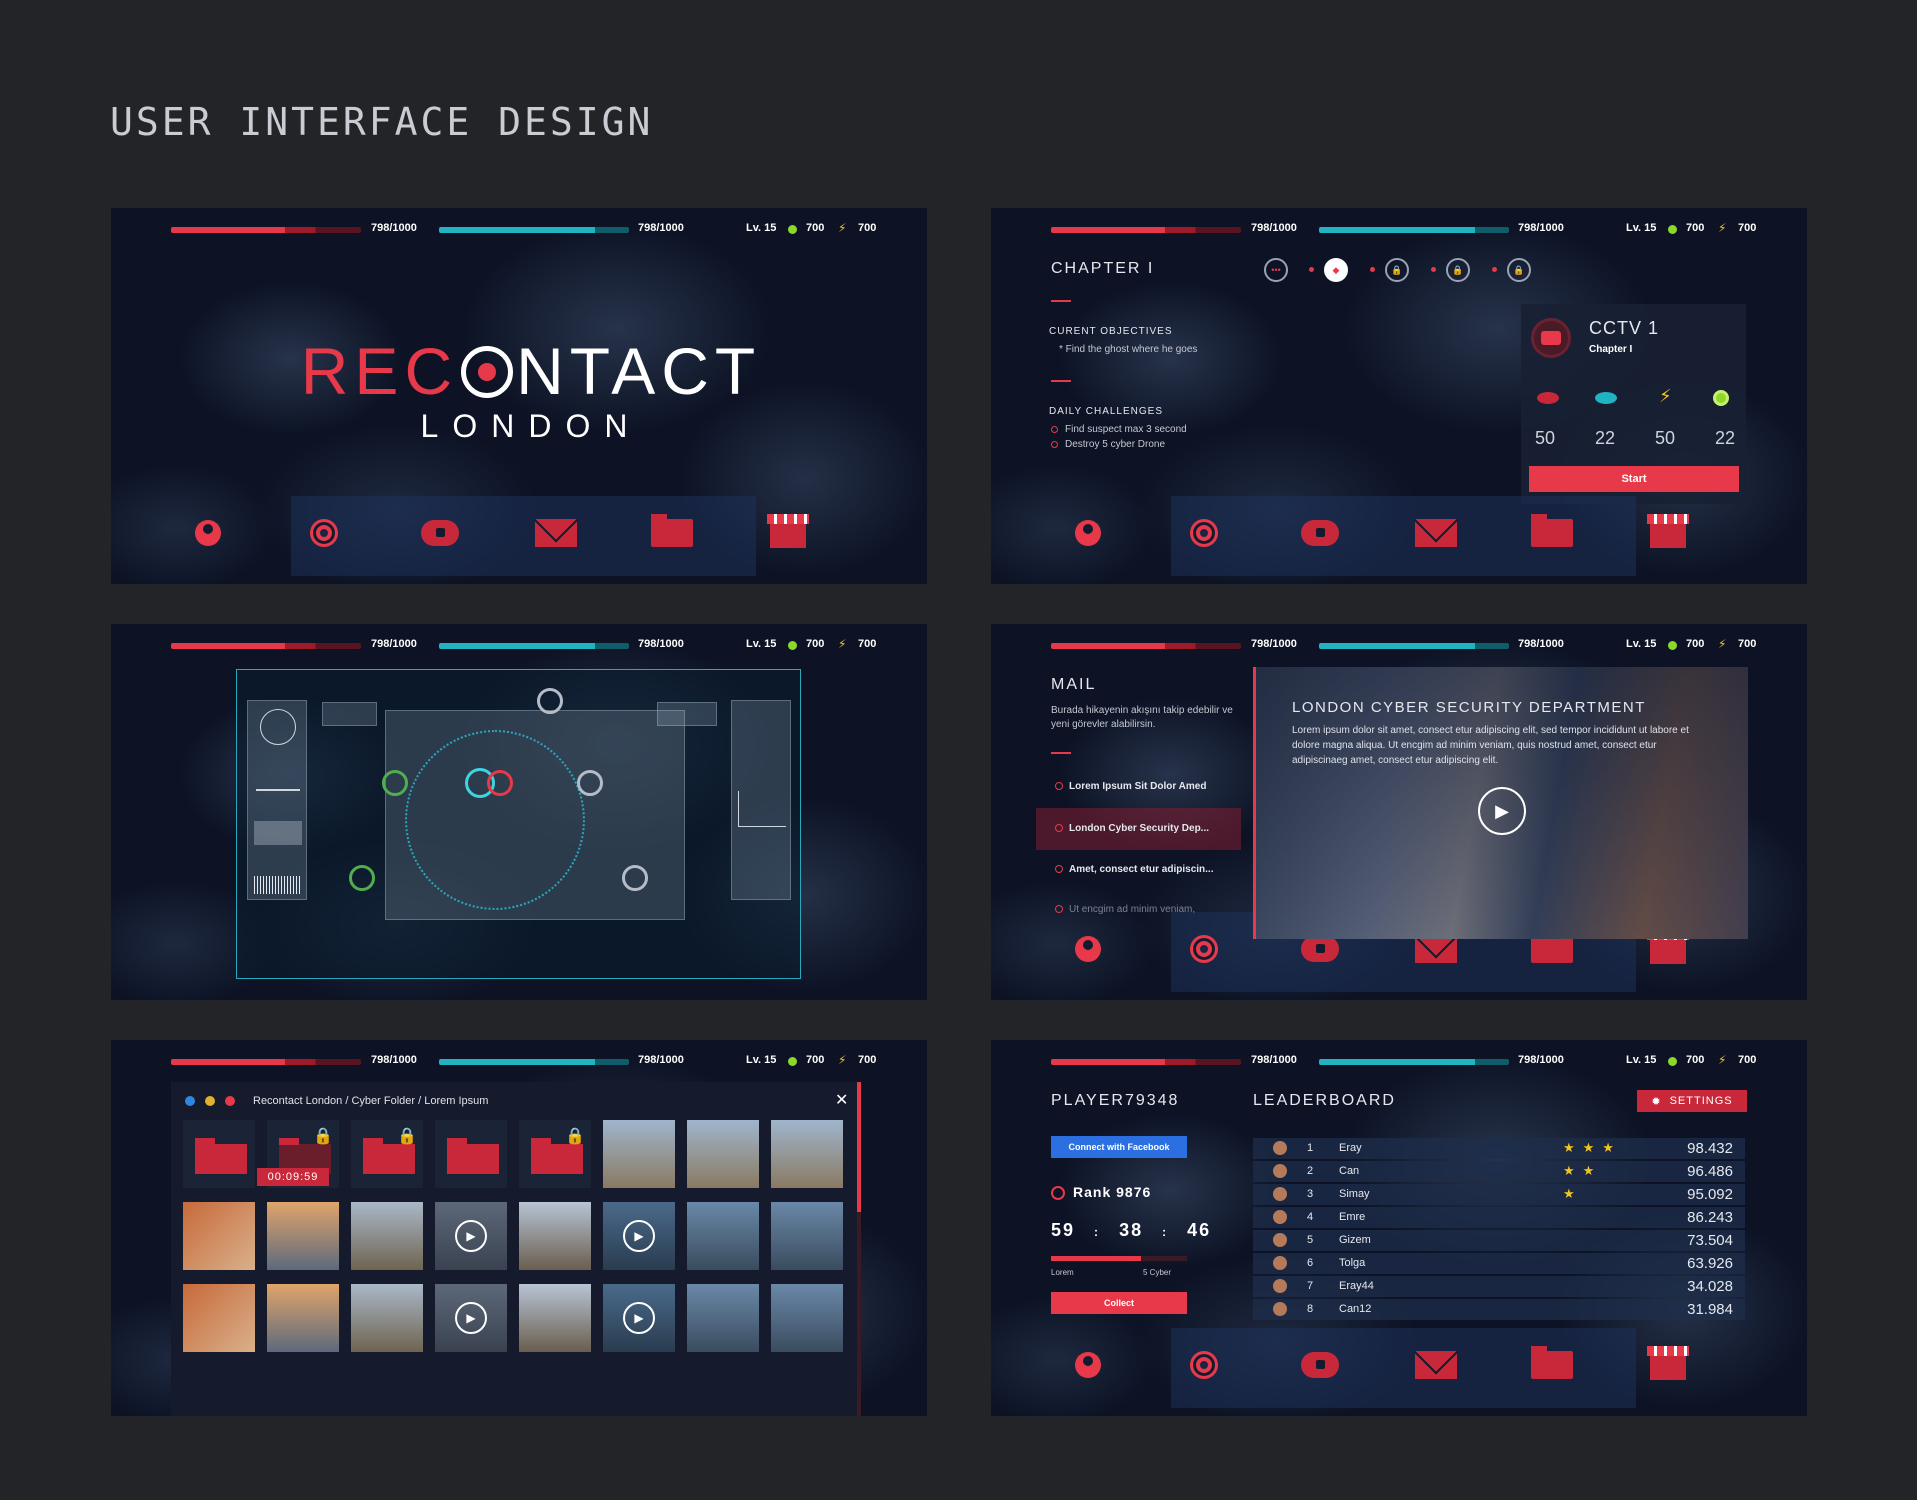  What do you see at coordinates (210, 1101) in the screenshot?
I see `window-dot-yellow` at bounding box center [210, 1101].